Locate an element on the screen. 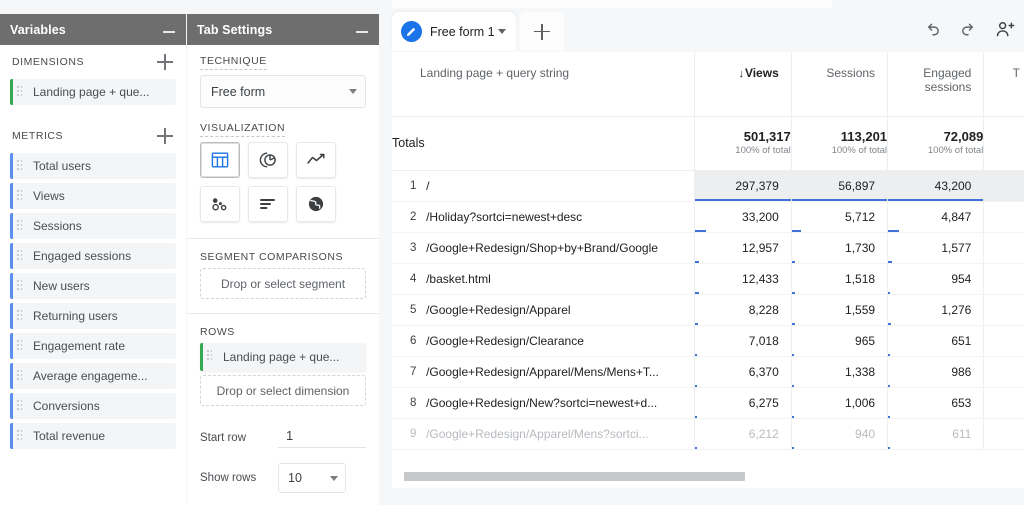  canvas-toolbar is located at coordinates (969, 32).